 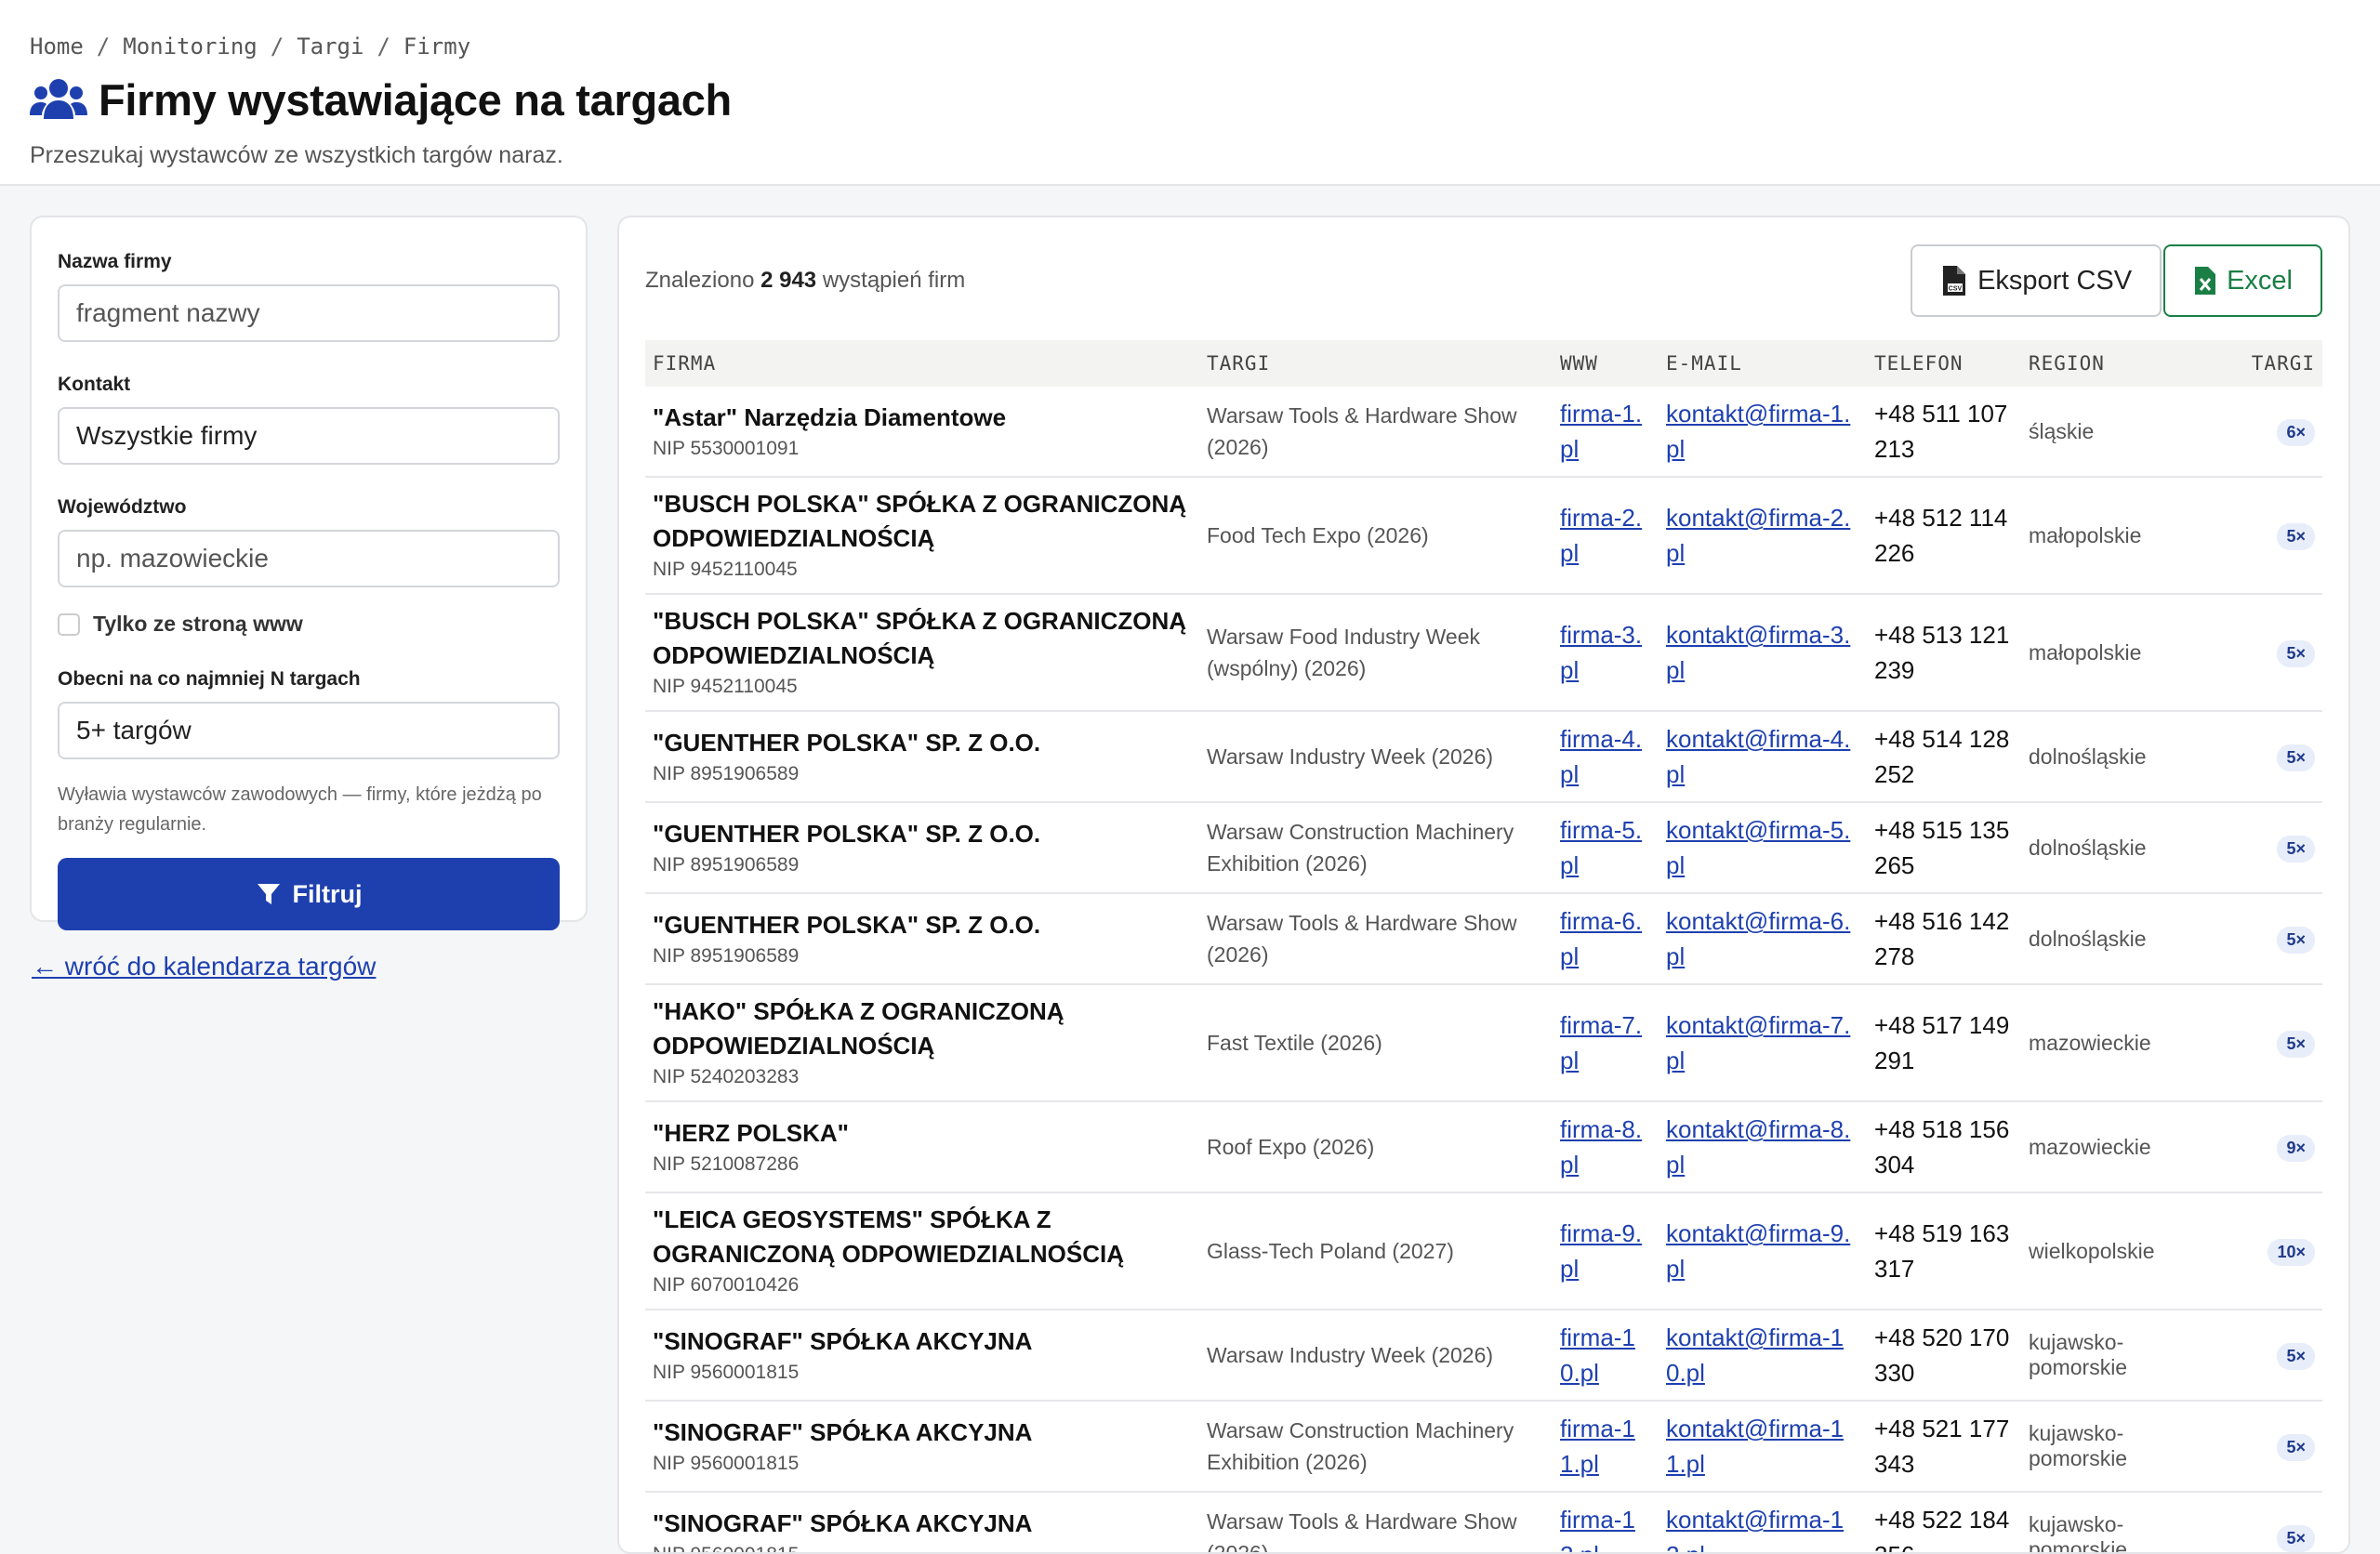 I want to click on firm-nip: NIP 9560001815, so click(x=922, y=1373).